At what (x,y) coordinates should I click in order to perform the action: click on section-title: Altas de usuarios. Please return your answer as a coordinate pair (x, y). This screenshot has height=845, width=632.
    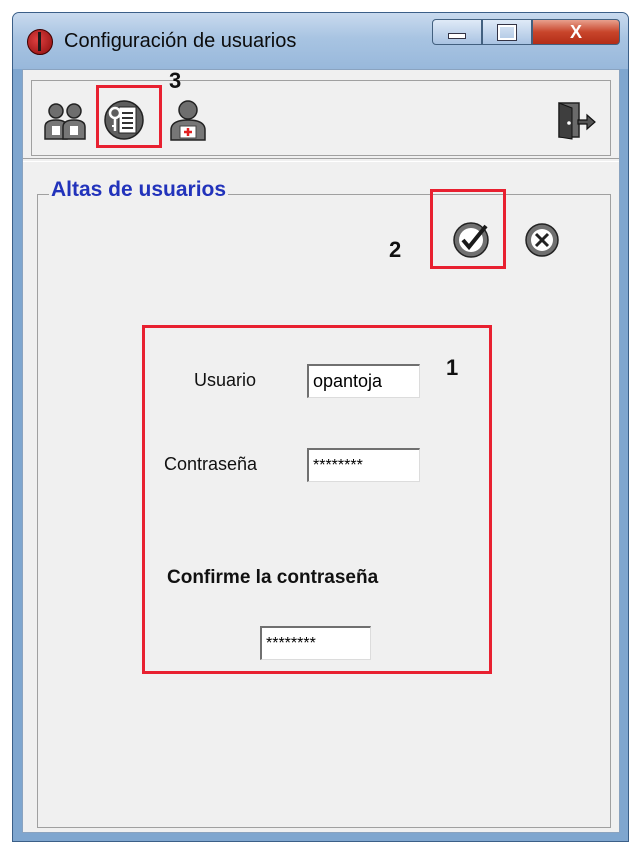
    Looking at the image, I should click on (139, 190).